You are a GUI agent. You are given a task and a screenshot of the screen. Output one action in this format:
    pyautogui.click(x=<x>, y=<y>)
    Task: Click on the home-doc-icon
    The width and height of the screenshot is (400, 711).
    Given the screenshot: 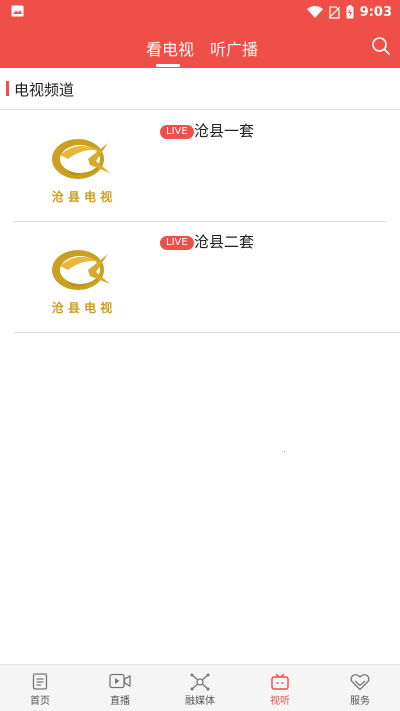 What is the action you would take?
    pyautogui.click(x=40, y=681)
    